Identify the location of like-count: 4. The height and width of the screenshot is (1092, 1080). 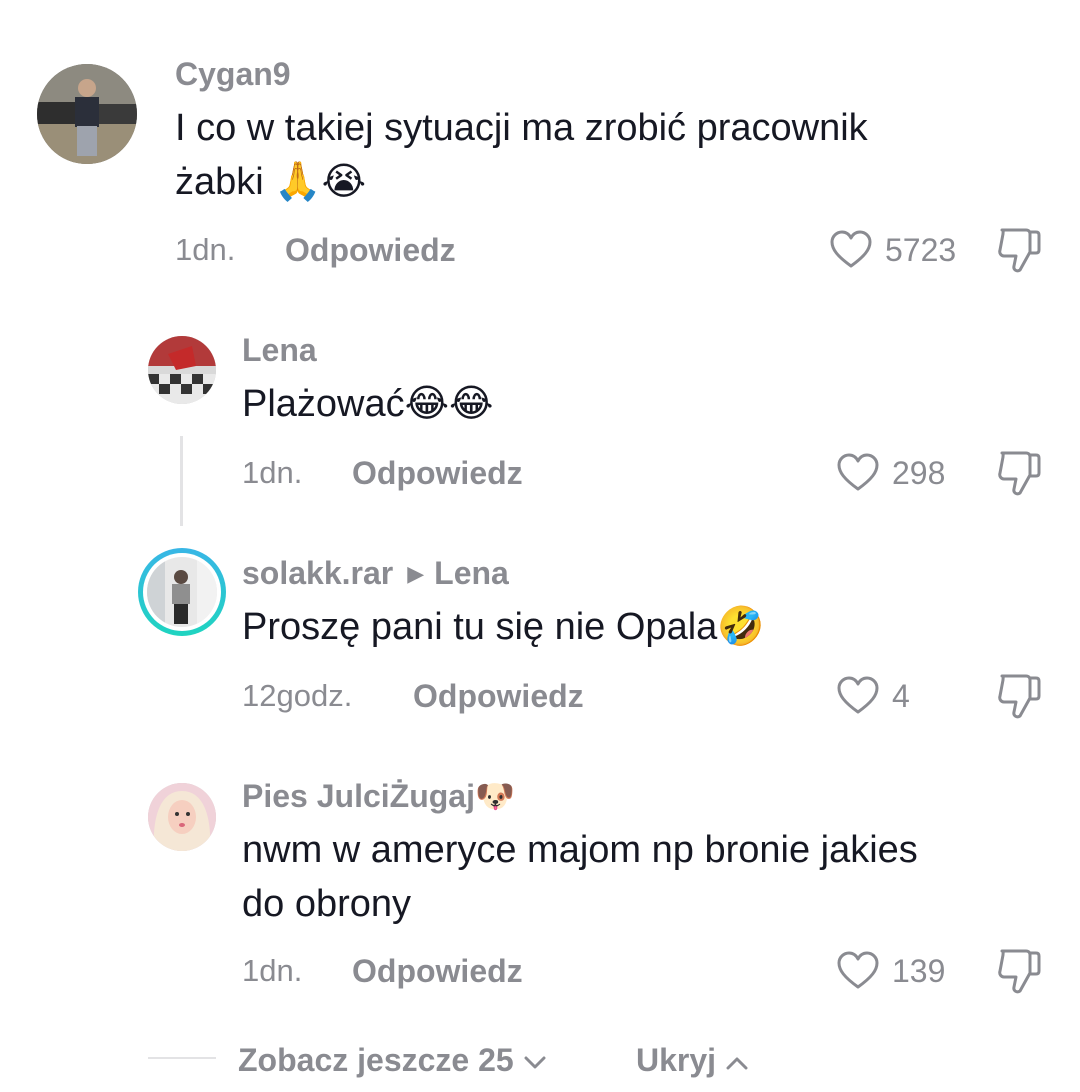
(901, 696).